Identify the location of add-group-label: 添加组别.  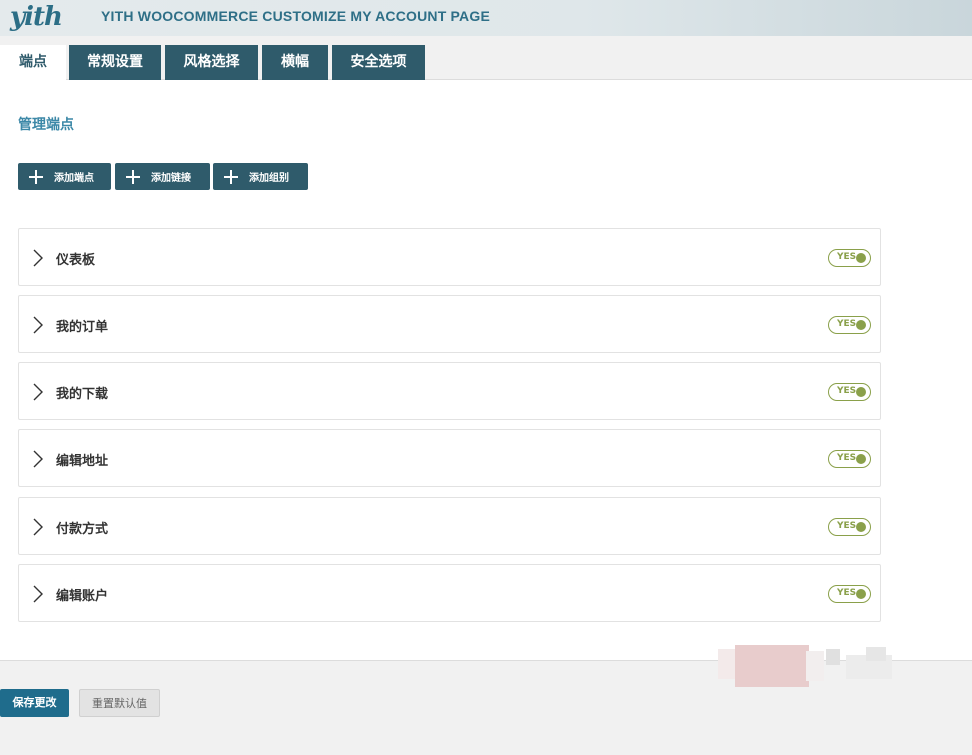
(269, 178).